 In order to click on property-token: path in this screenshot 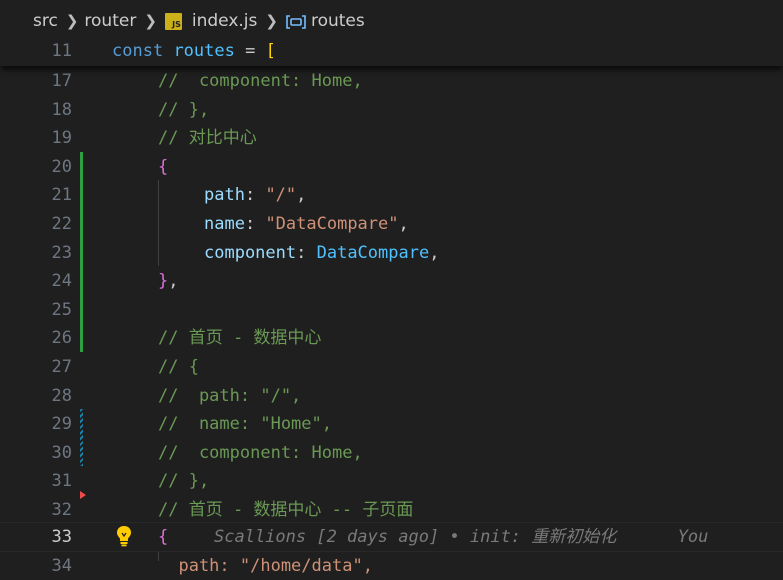, I will do `click(224, 195)`.